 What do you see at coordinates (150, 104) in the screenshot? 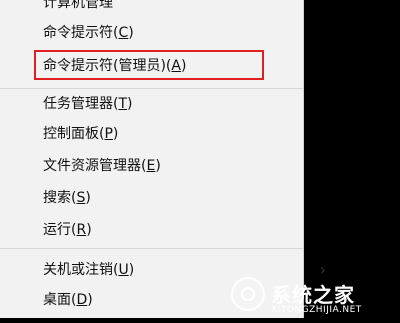
I see `menu-item-task-manager: 任务管理器(T)` at bounding box center [150, 104].